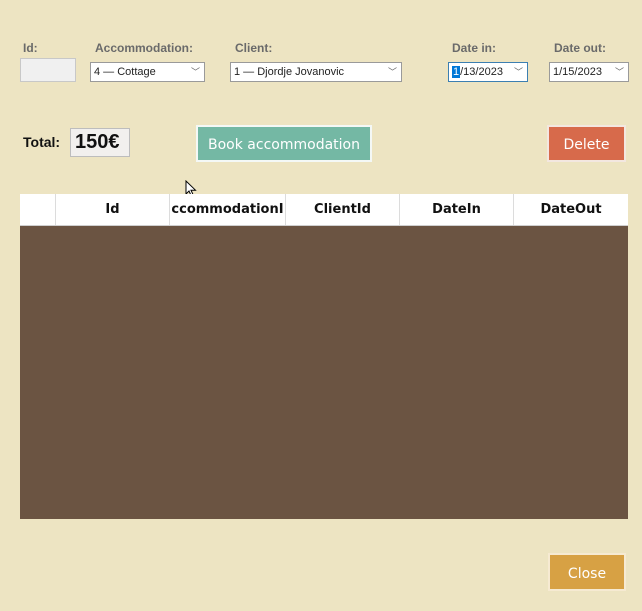 The width and height of the screenshot is (642, 611). What do you see at coordinates (587, 572) in the screenshot?
I see `close-button: Close` at bounding box center [587, 572].